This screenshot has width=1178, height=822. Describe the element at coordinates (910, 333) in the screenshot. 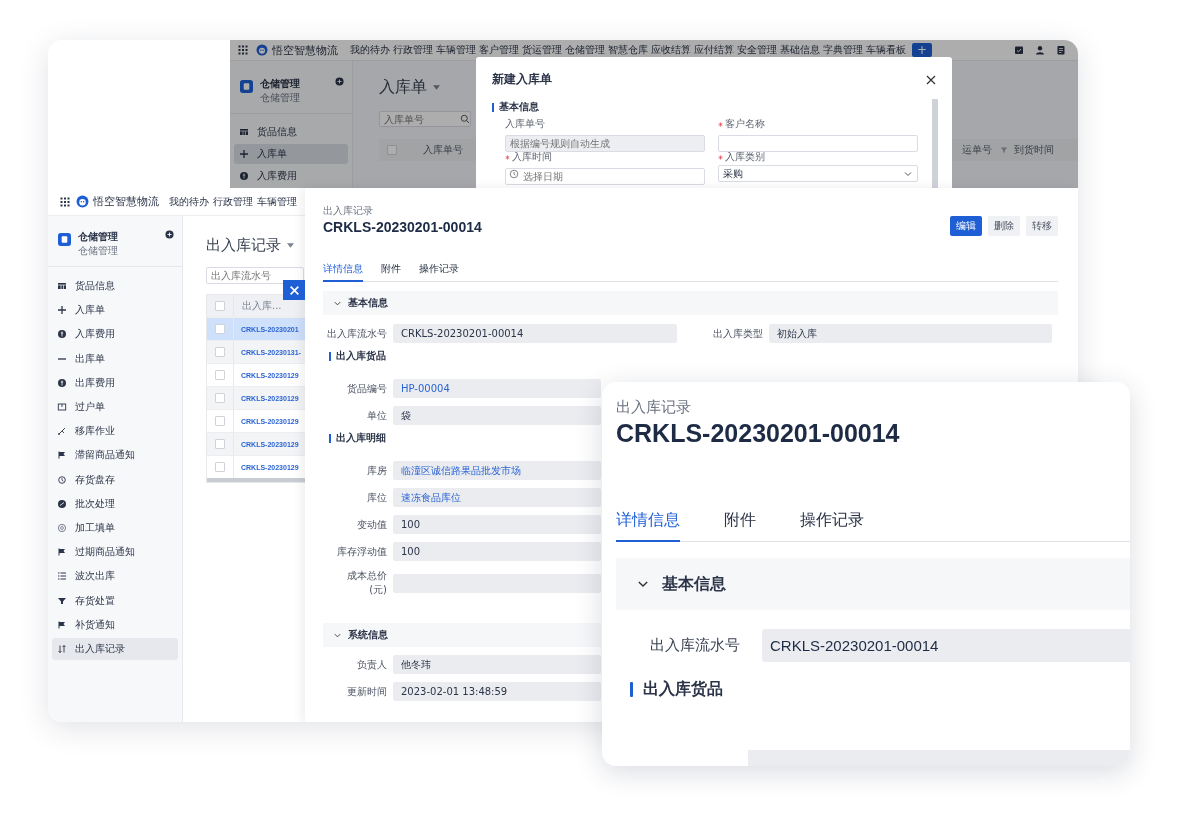

I see `field-value: 初始入库` at that location.